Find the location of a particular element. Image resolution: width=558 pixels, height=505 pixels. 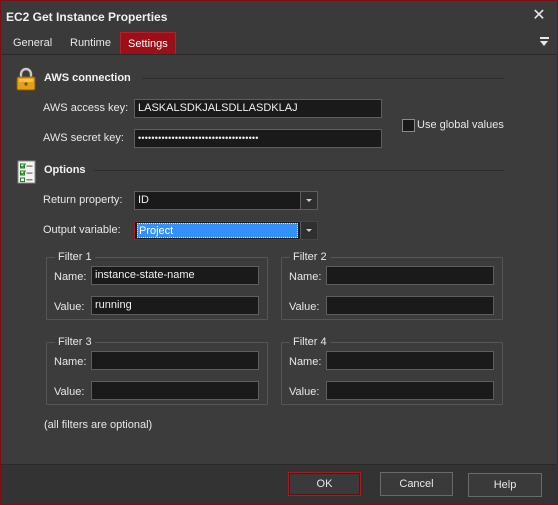

output-variable-value: Project is located at coordinates (217, 230).